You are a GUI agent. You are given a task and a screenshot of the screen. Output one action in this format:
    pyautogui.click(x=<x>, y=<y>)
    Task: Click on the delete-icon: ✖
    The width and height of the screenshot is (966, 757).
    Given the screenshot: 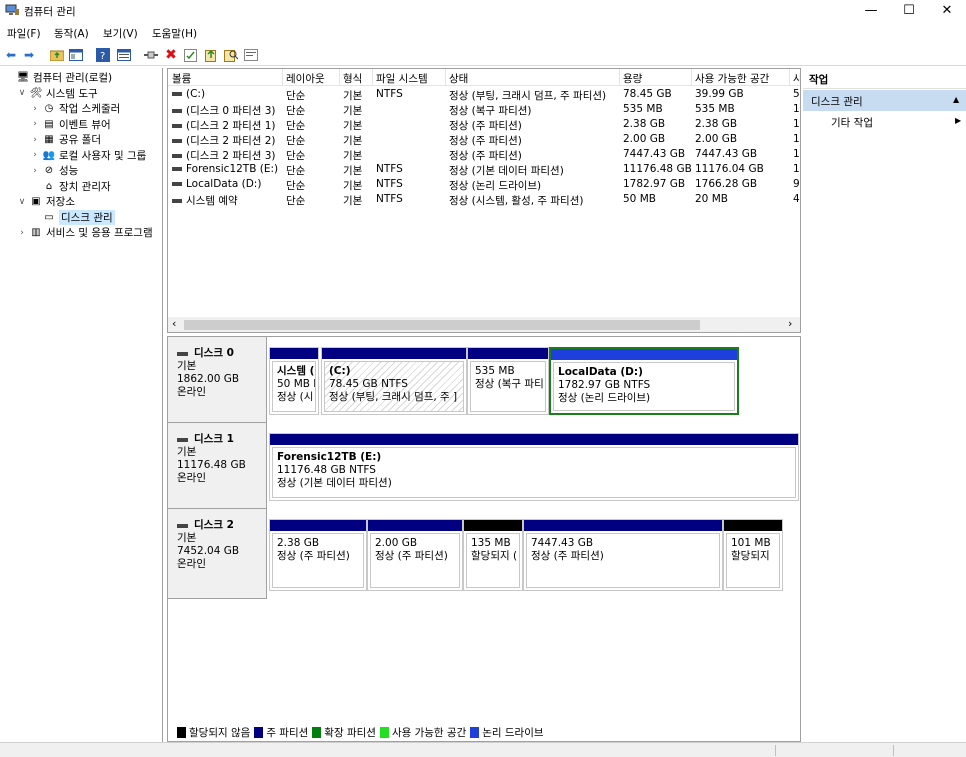 What is the action you would take?
    pyautogui.click(x=171, y=55)
    